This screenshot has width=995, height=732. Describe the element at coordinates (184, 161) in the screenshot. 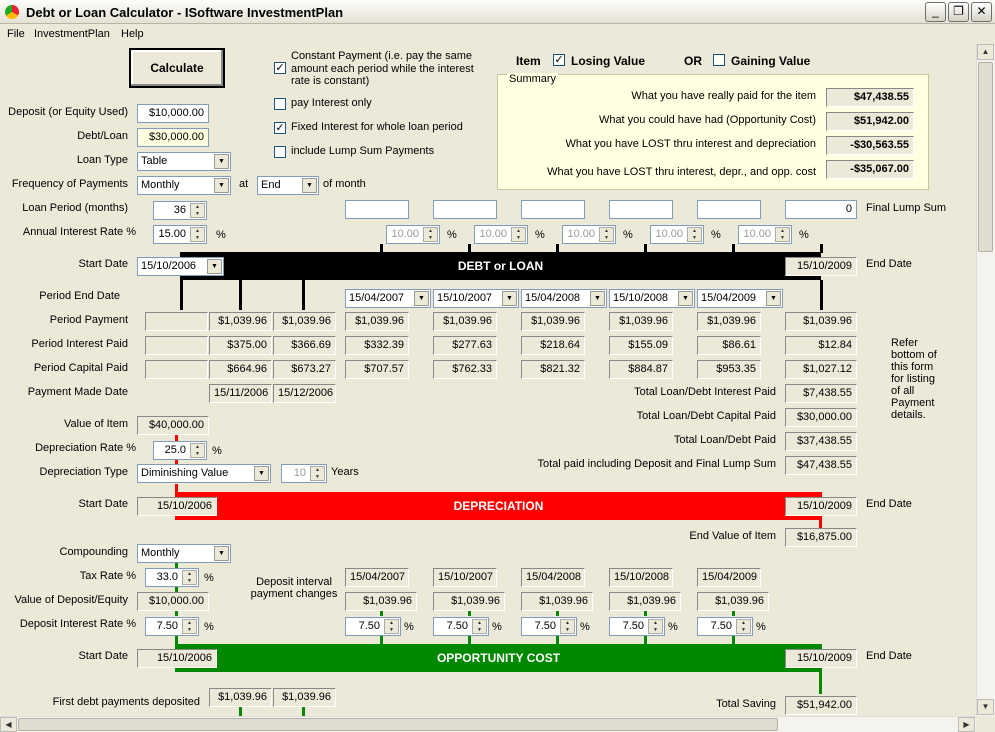

I see `loan-type-select: Table ▼` at that location.